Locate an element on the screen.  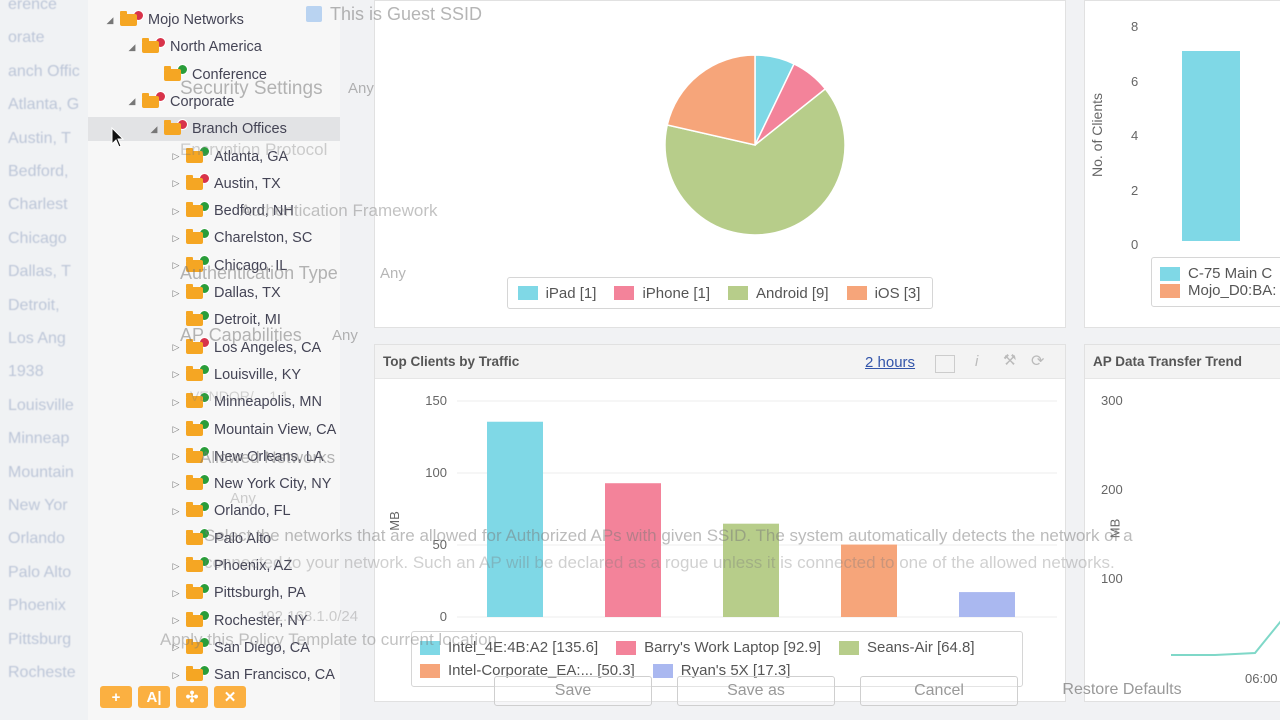
tree-node-label: Conference is located at coordinates (229, 74).